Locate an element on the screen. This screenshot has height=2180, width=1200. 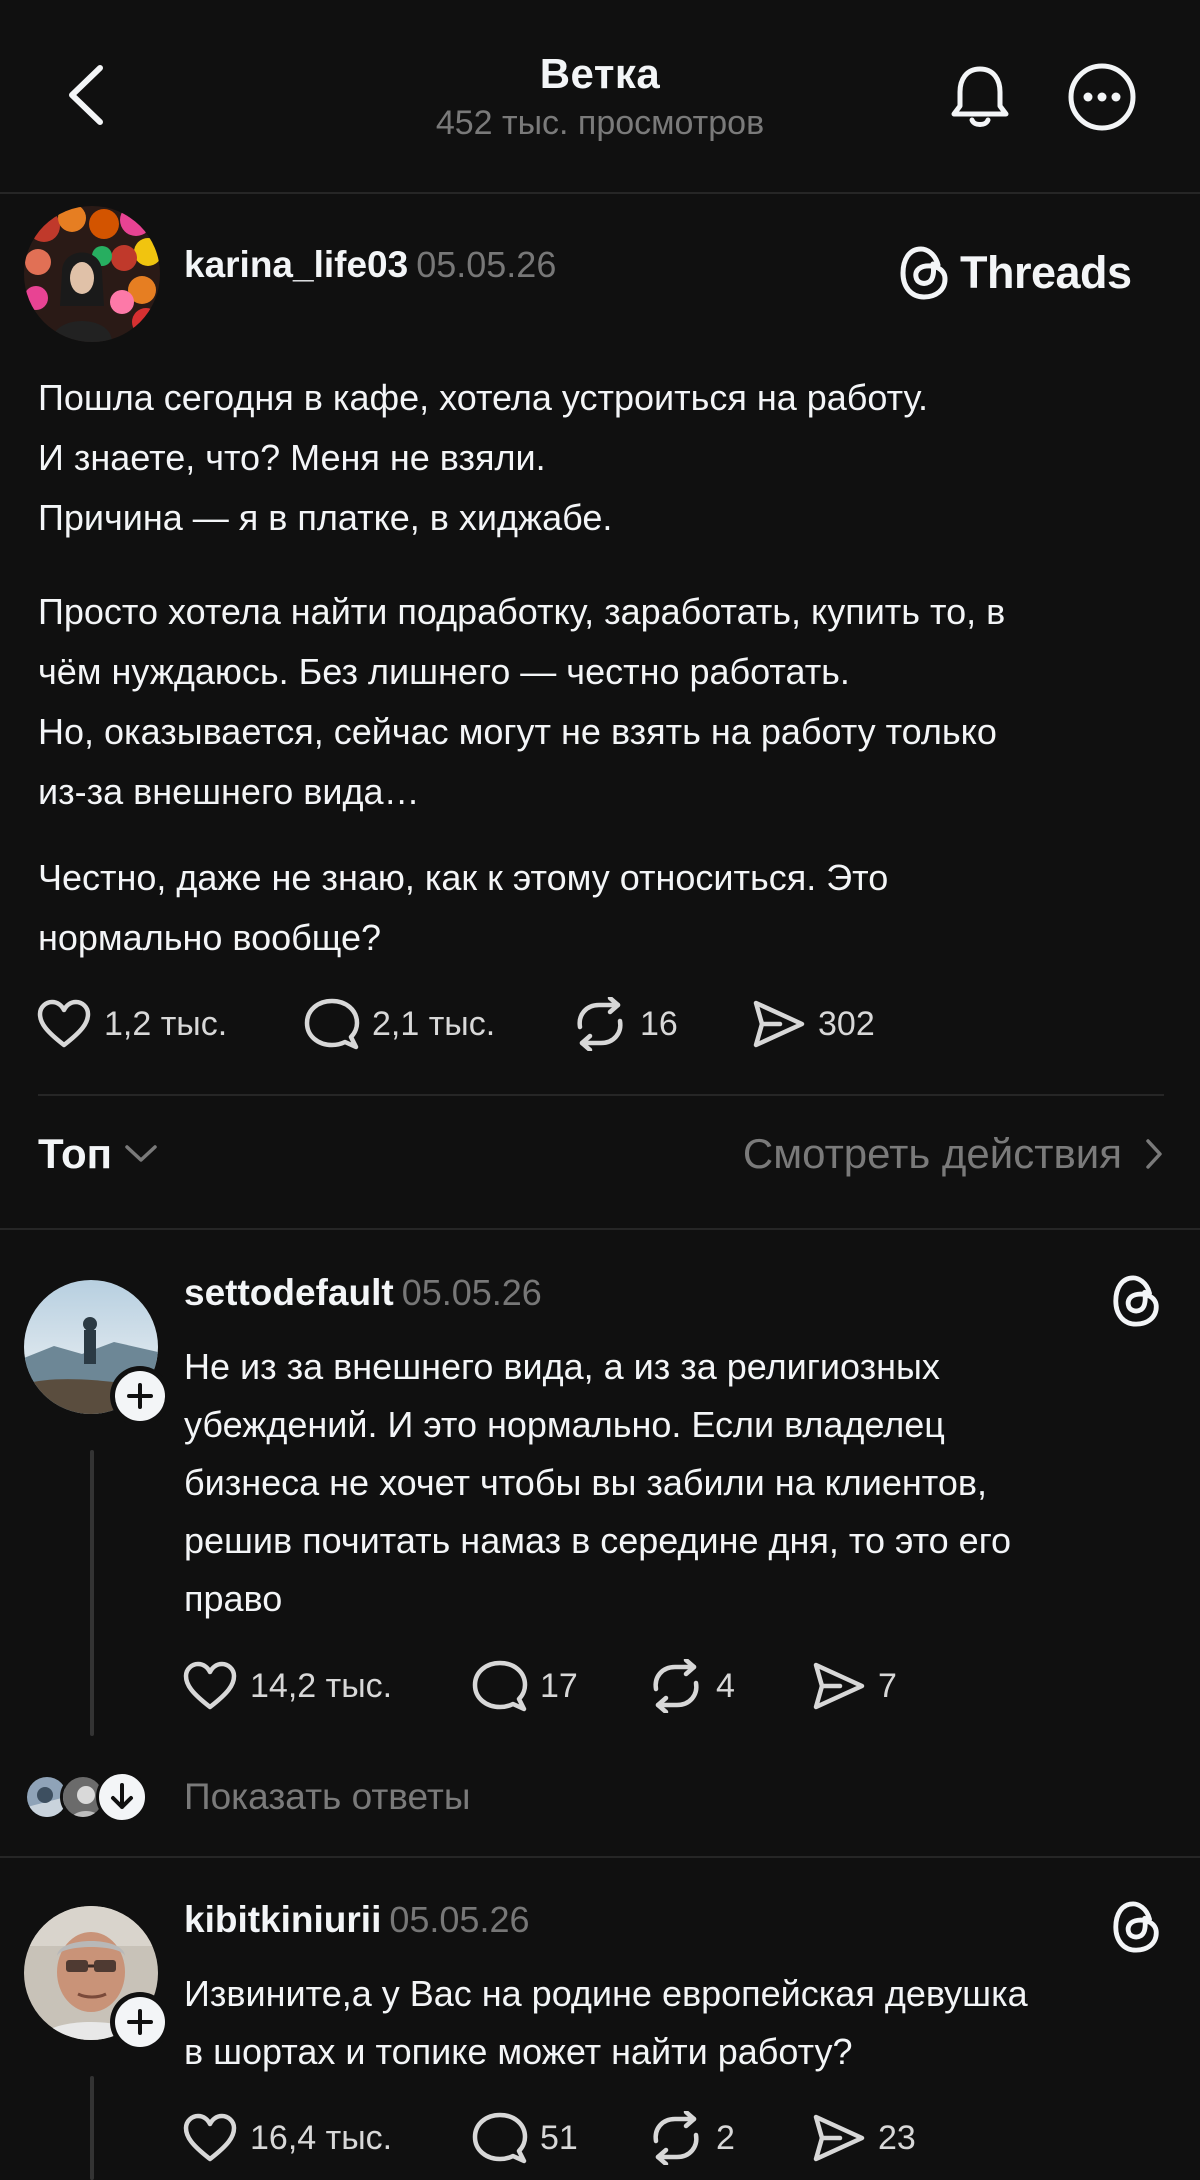
top-bar: Ветка 452 тыс. просмотров is located at coordinates (600, 97).